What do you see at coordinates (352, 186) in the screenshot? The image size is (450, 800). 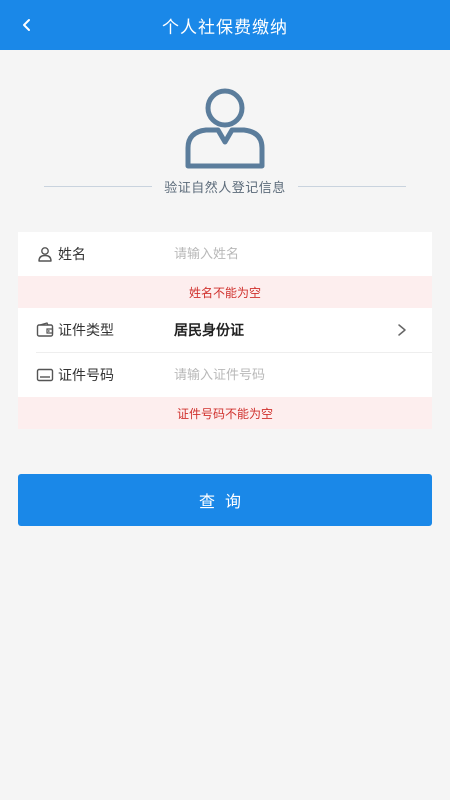 I see `divider-line-right` at bounding box center [352, 186].